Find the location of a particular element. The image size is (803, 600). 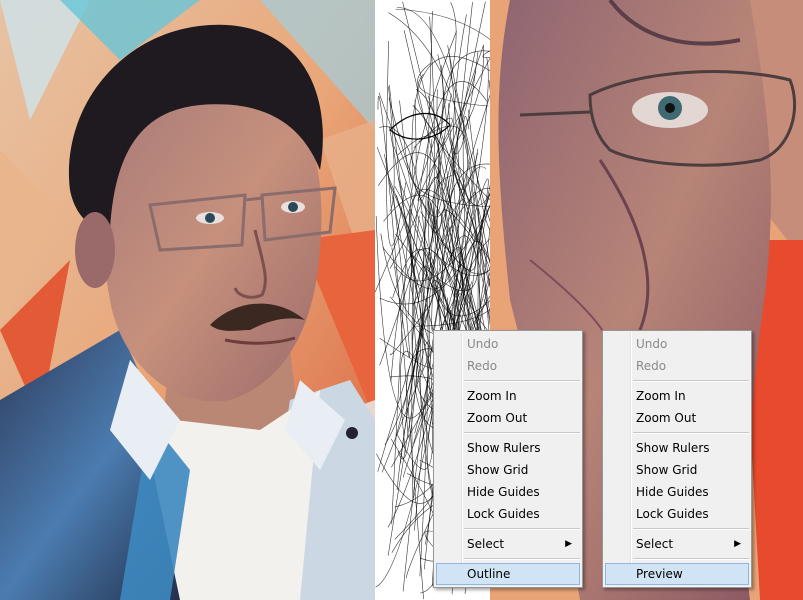

outline-eye-path is located at coordinates (420, 126).